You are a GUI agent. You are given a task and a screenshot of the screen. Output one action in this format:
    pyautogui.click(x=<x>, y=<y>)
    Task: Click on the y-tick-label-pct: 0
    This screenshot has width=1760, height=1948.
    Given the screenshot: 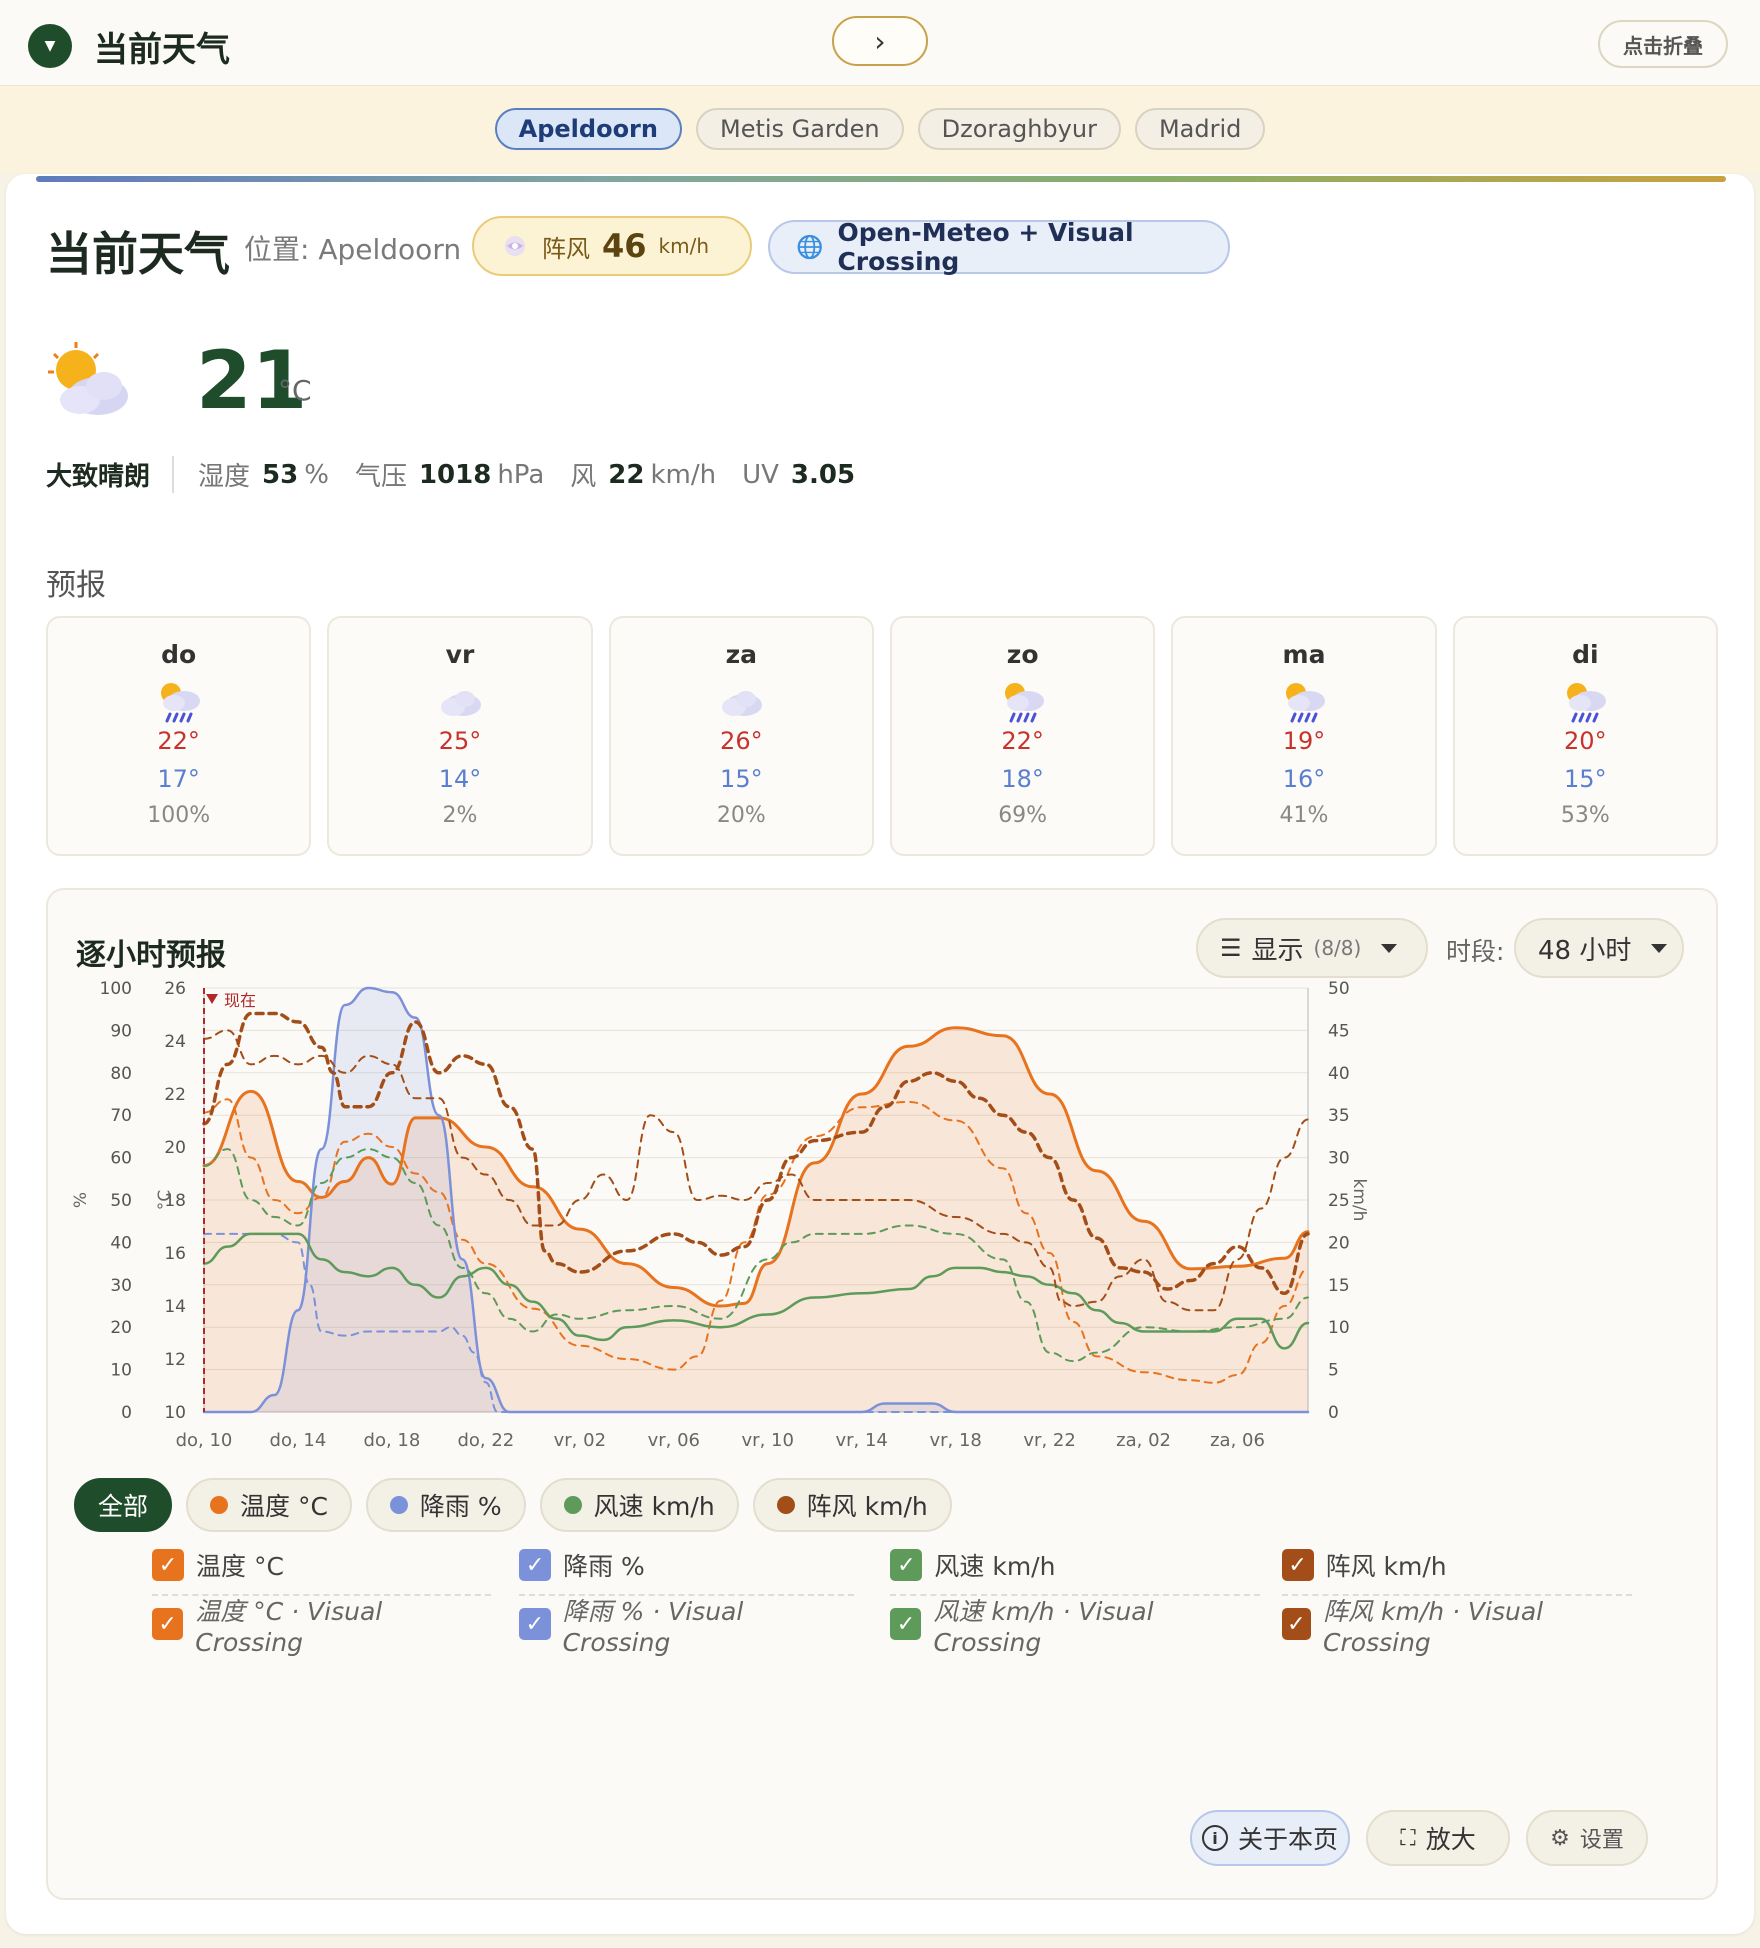 What is the action you would take?
    pyautogui.click(x=126, y=1413)
    